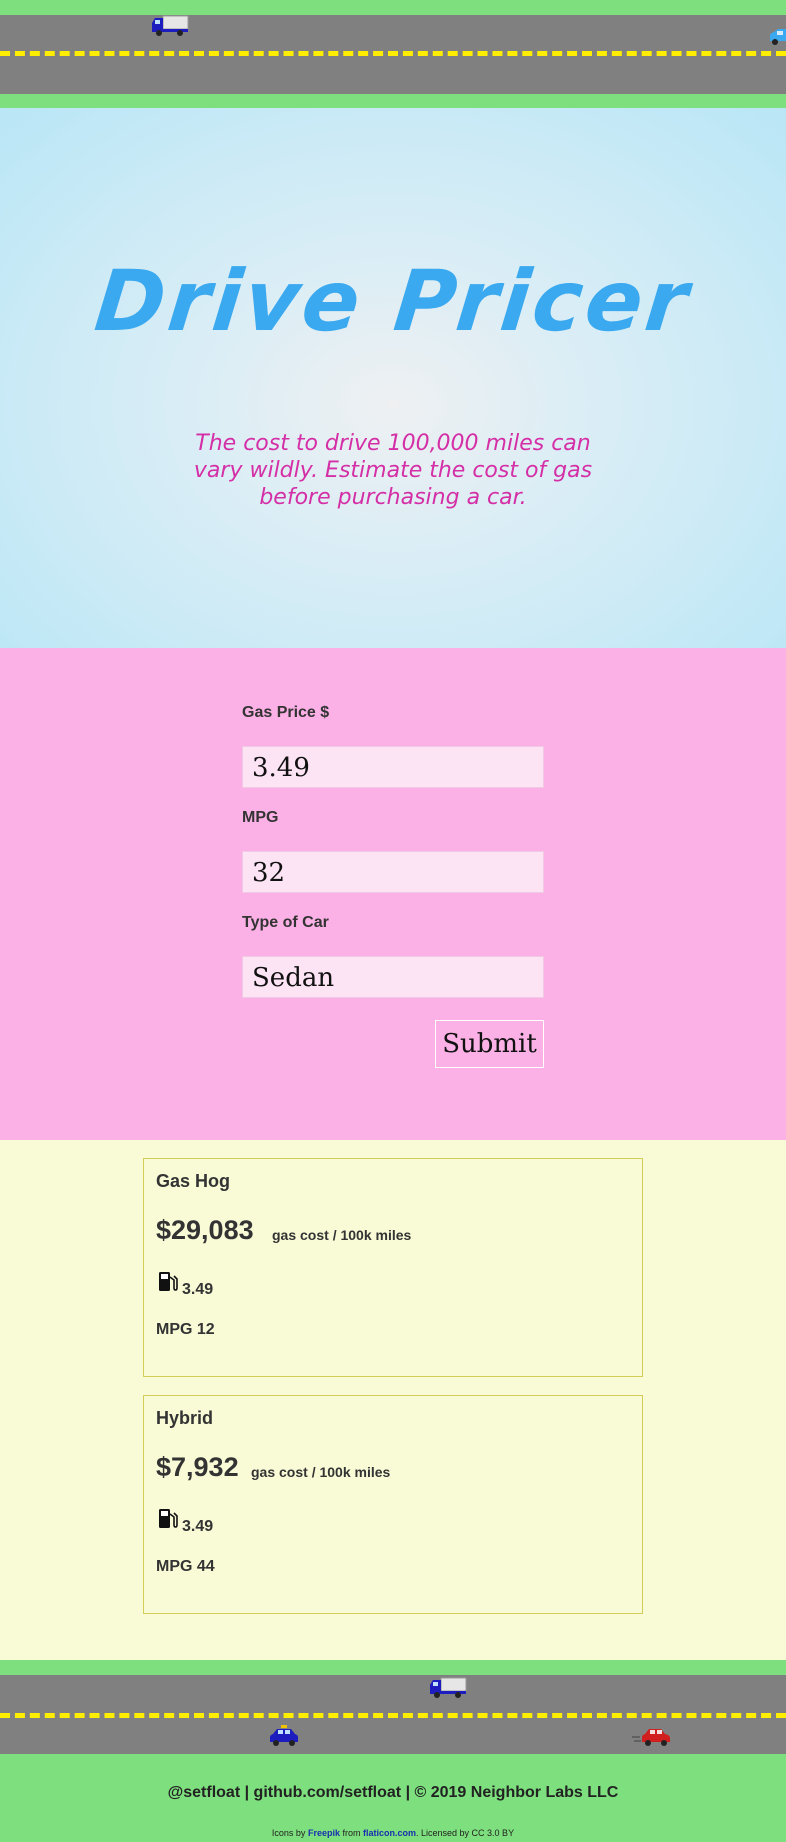  Describe the element at coordinates (185, 1329) in the screenshot. I see `mpg-value: MPG 12` at that location.